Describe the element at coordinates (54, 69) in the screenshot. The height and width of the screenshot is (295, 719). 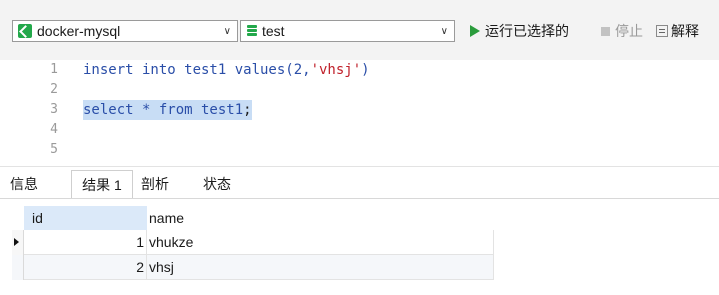
I see `line-number: 1` at that location.